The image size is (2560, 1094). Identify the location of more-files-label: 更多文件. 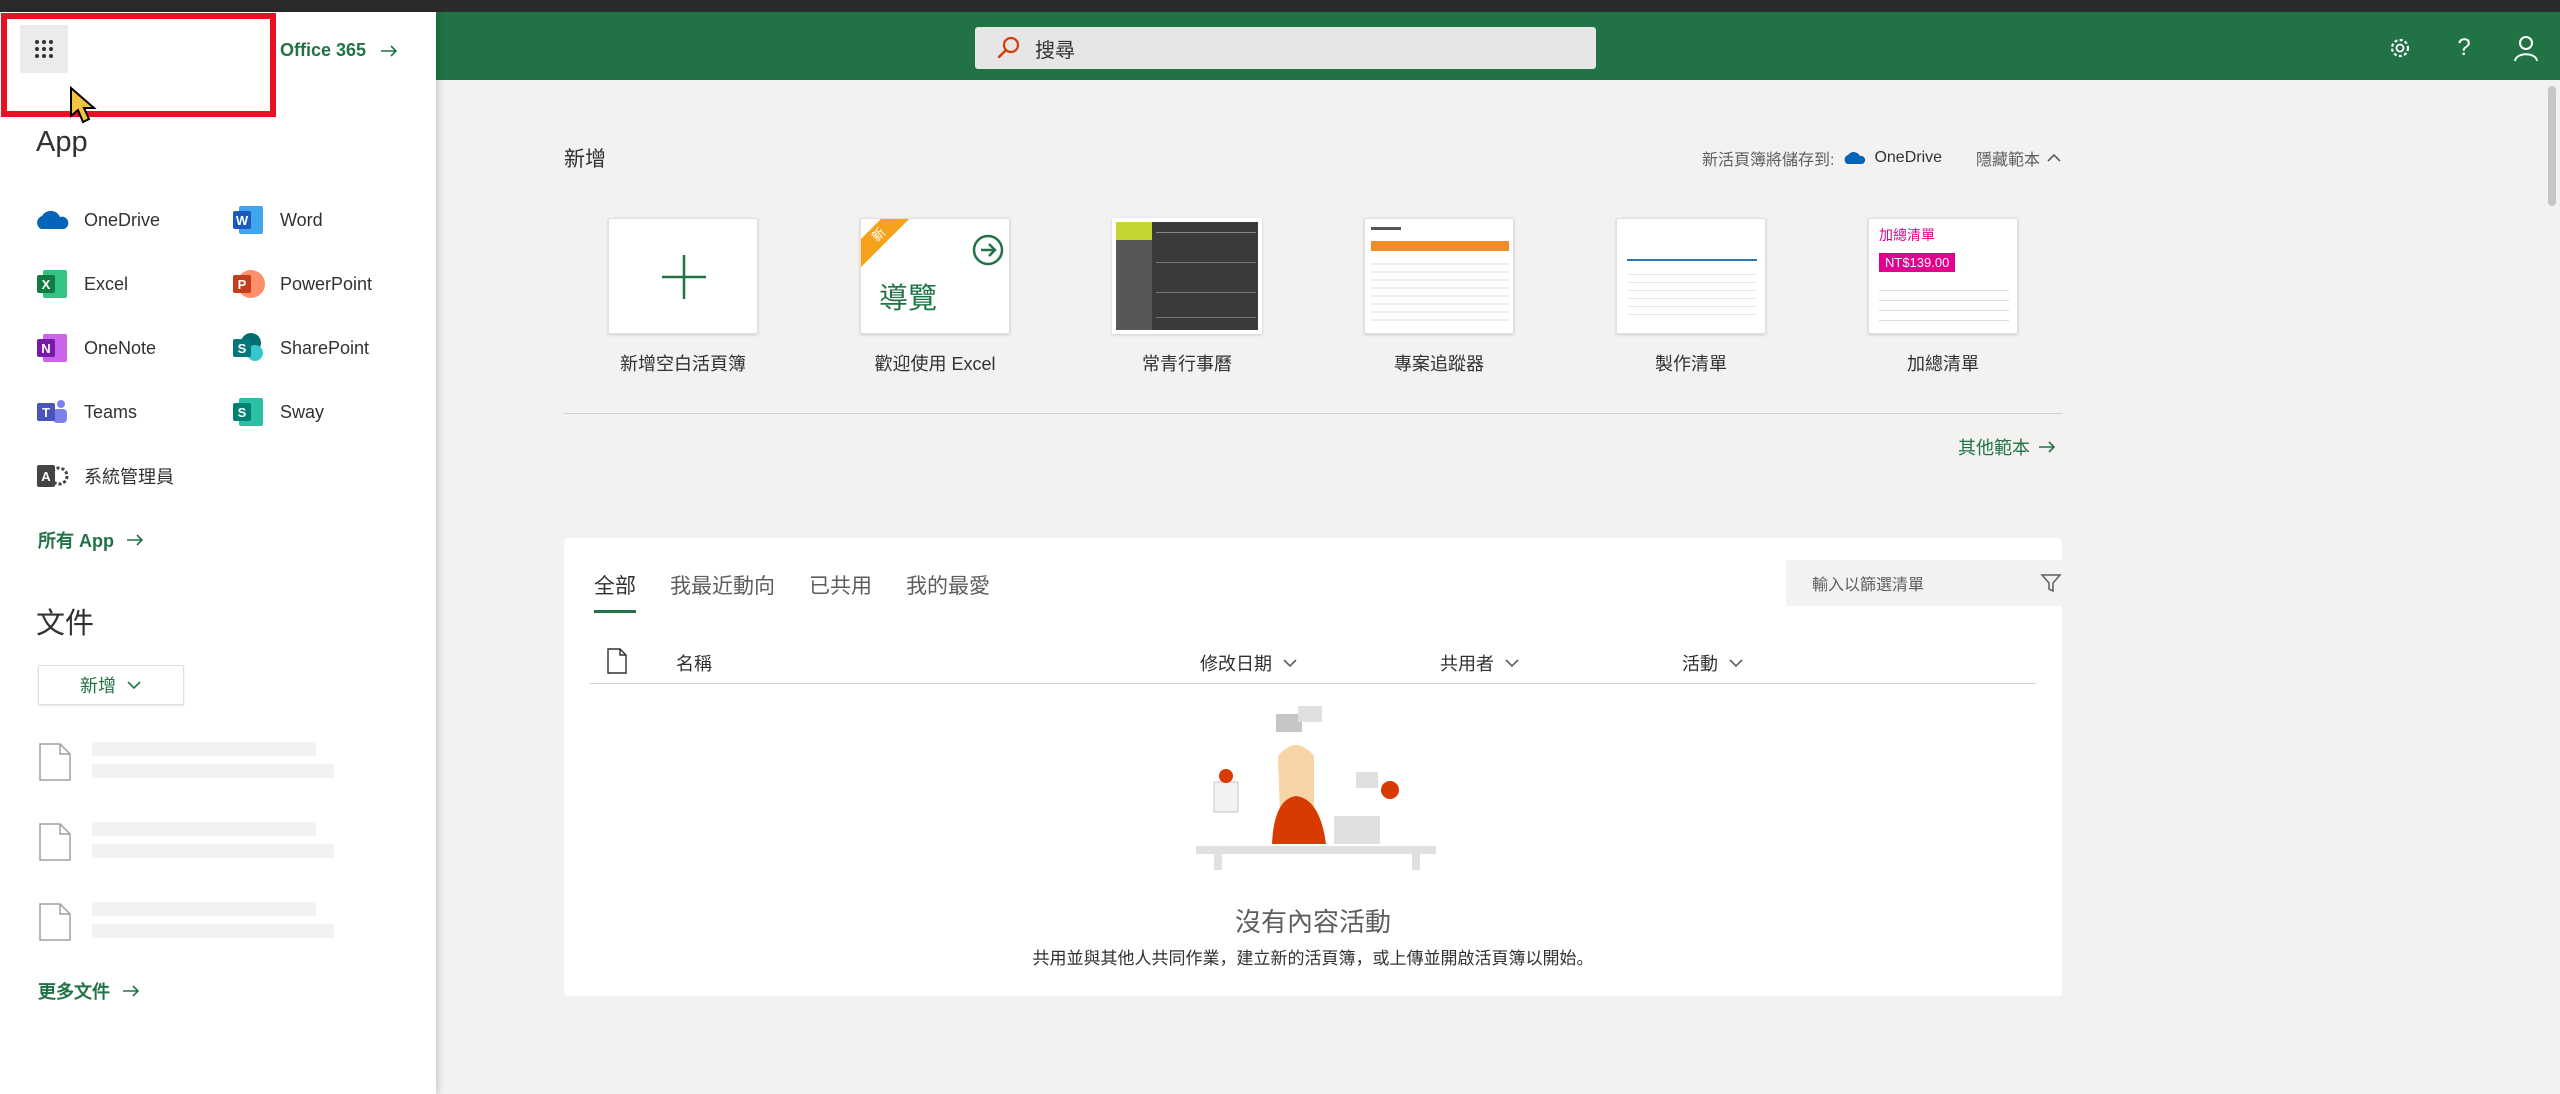
(74, 992).